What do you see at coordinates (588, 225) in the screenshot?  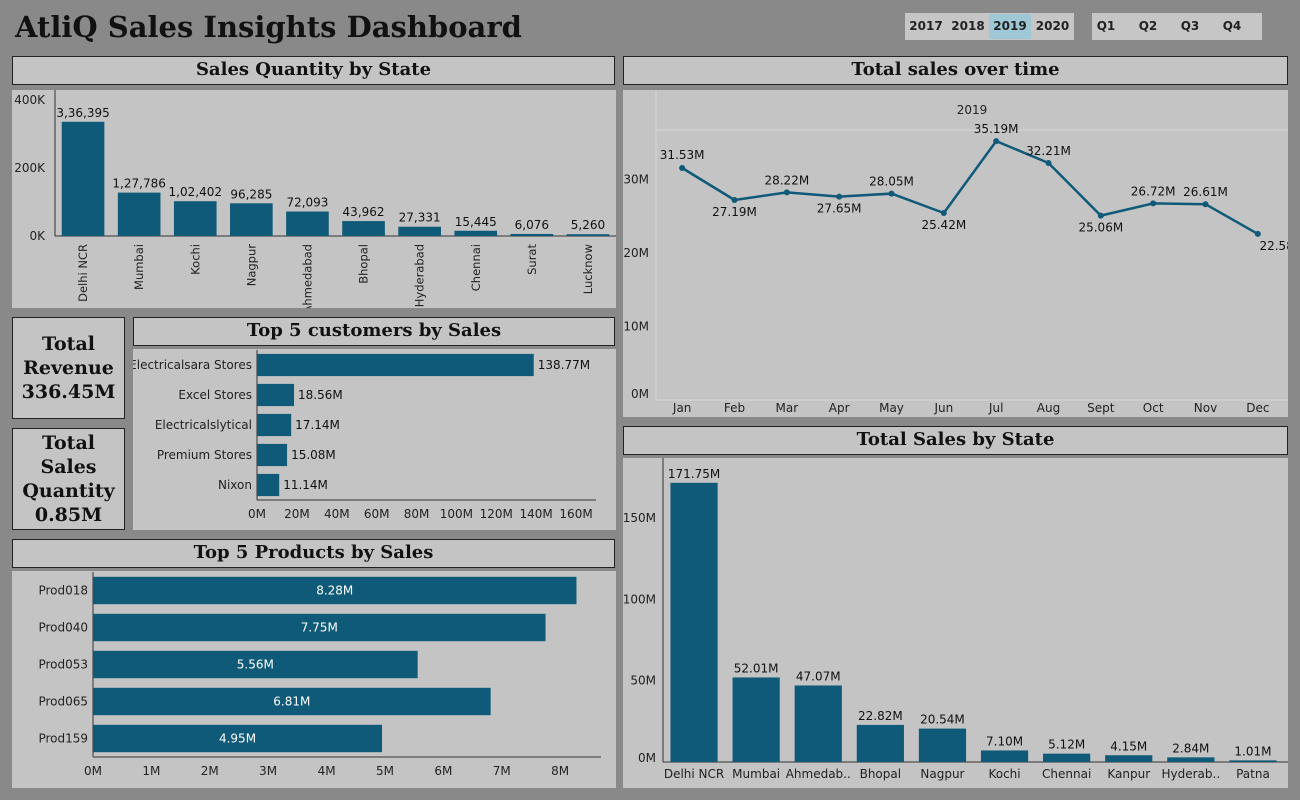 I see `qty-data-label: 5,260` at bounding box center [588, 225].